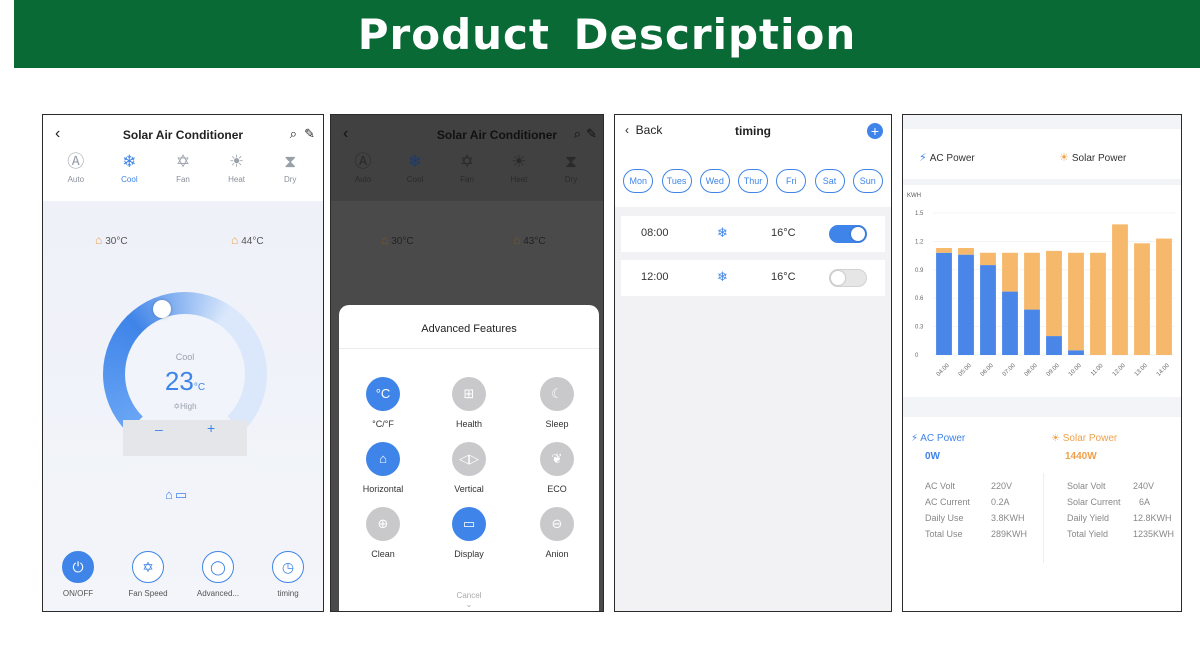  Describe the element at coordinates (467, 161) in the screenshot. I see `fan-icon: ✡` at that location.